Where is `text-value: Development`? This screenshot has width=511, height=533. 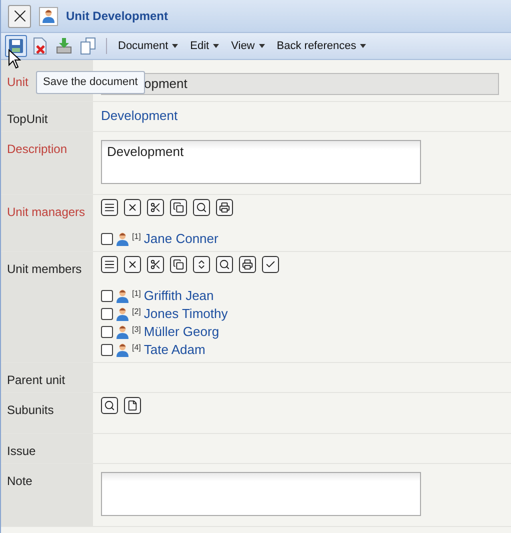 text-value: Development is located at coordinates (145, 151).